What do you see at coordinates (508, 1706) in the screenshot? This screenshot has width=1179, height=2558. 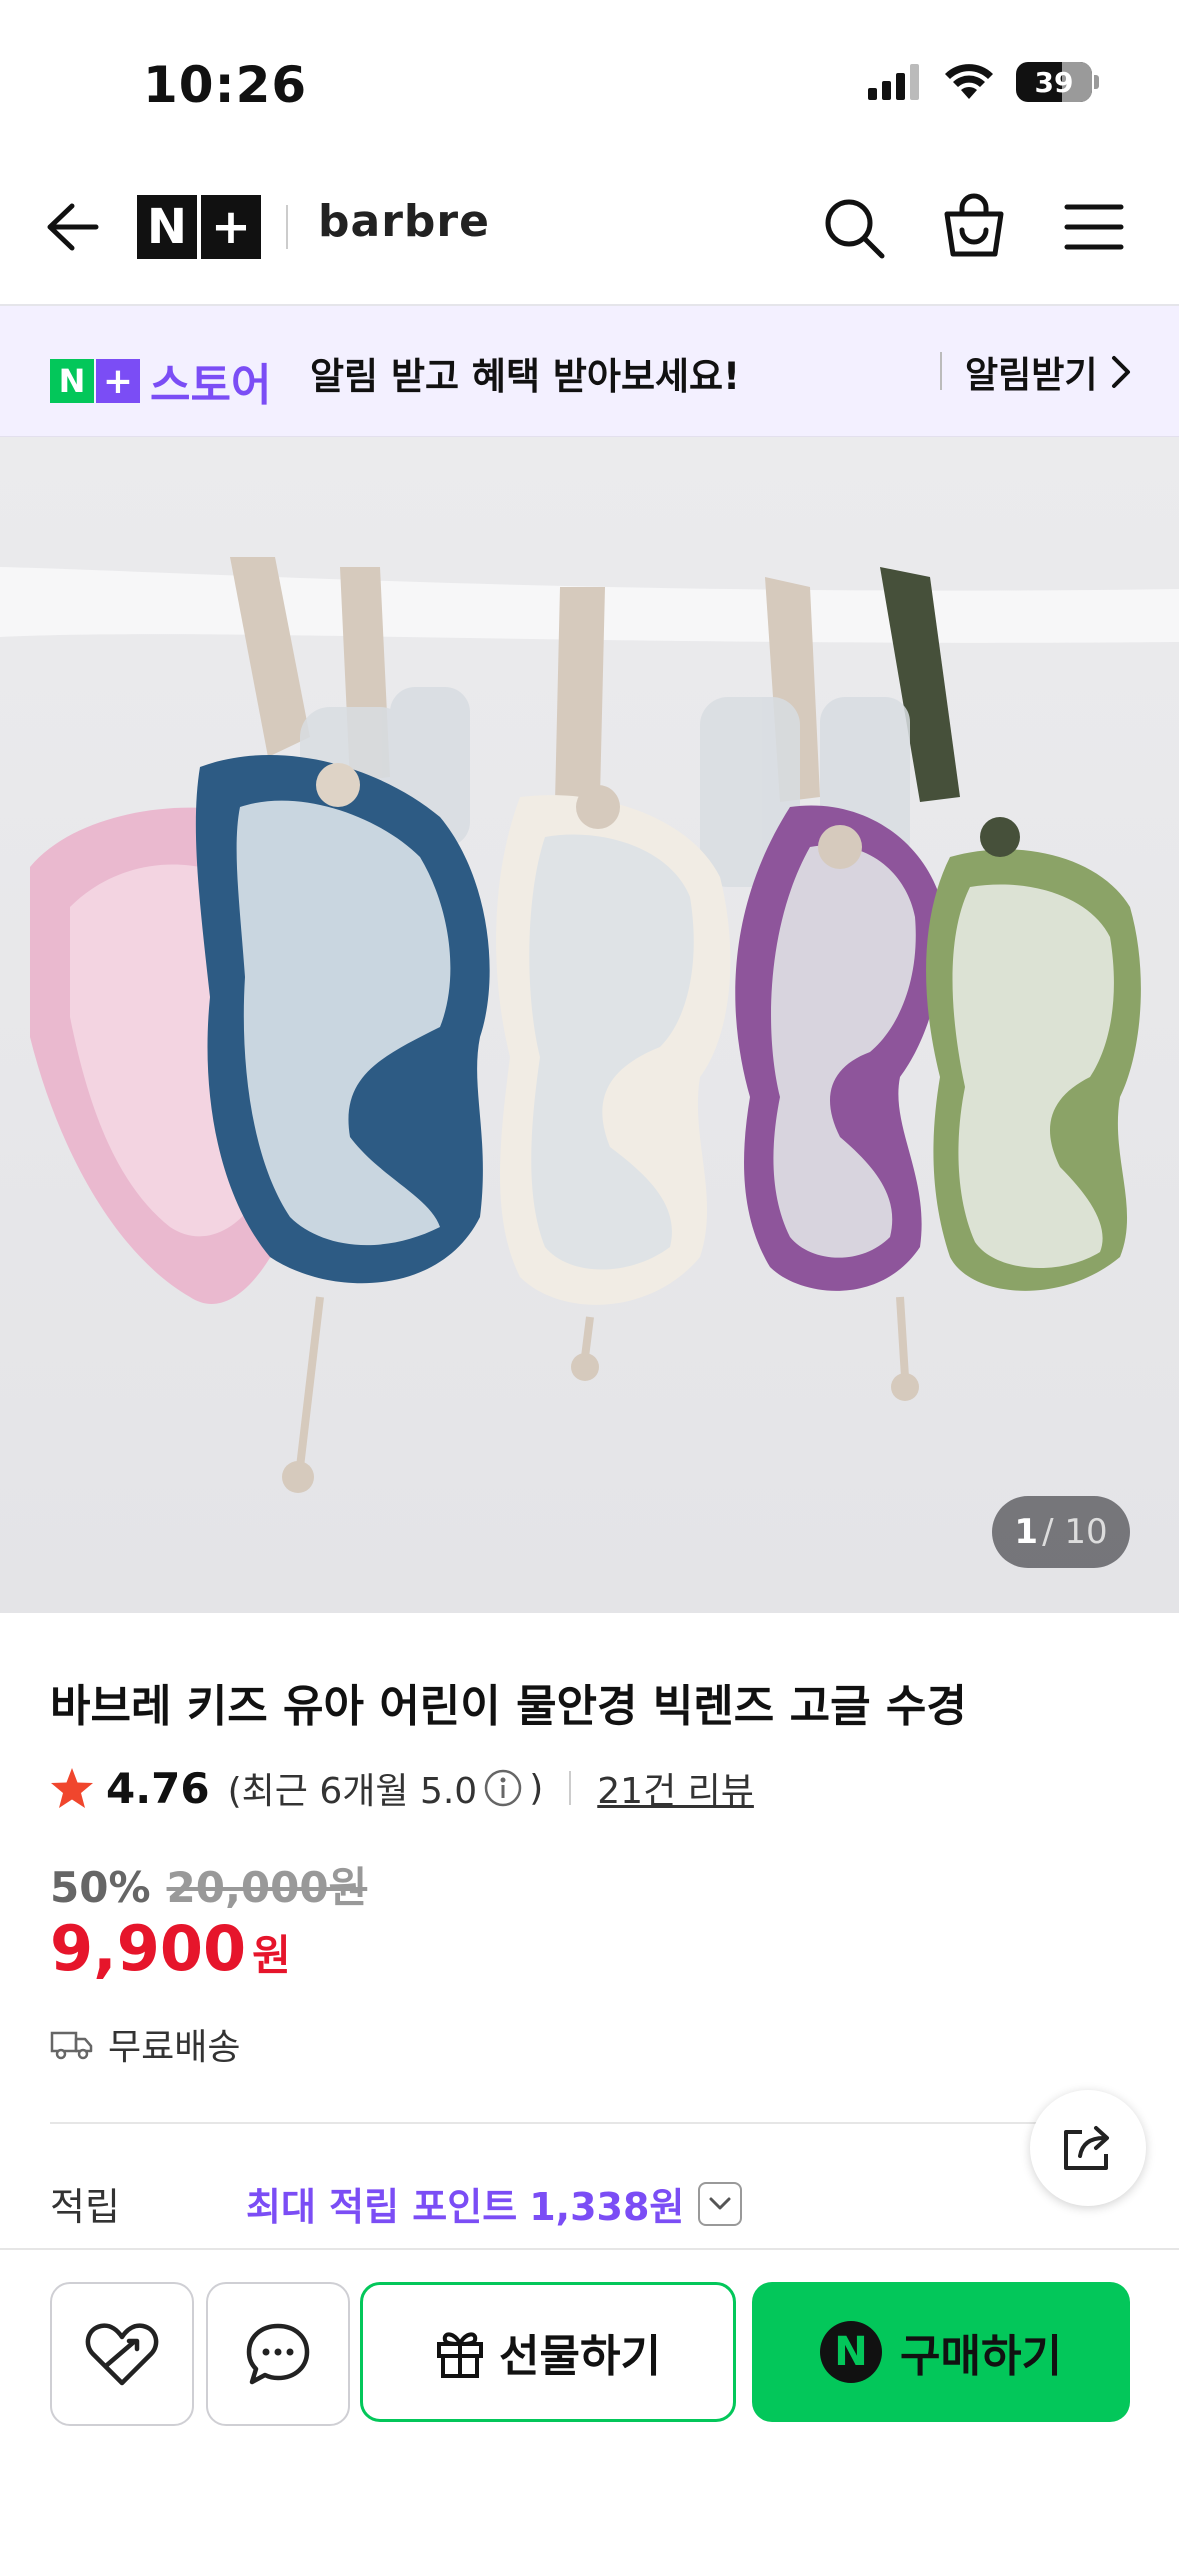 I see `product-title: 바브레 키즈 유아 어린이 물안경 빅렌즈 고글 수경` at bounding box center [508, 1706].